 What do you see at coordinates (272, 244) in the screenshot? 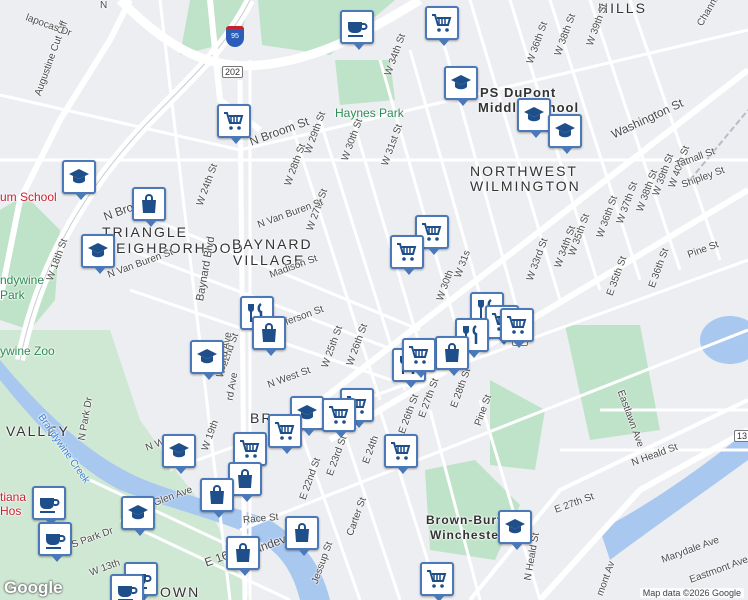
I see `place-label: BAYNARD` at bounding box center [272, 244].